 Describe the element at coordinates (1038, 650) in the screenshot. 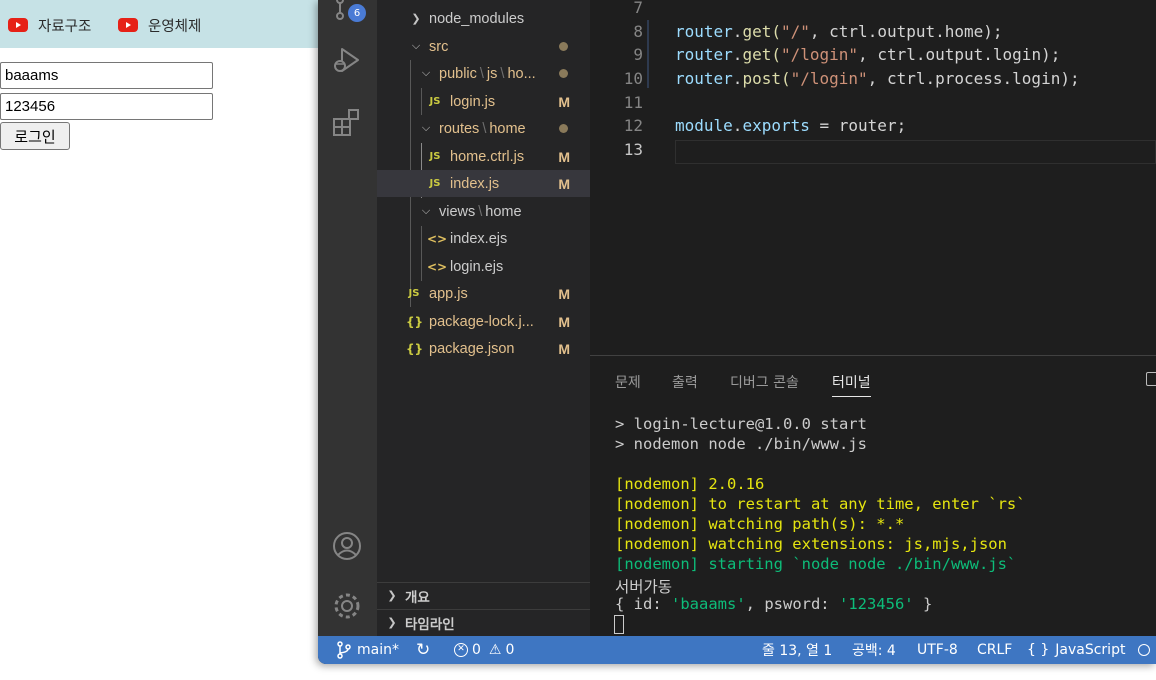

I see `braces-icon: { }` at that location.